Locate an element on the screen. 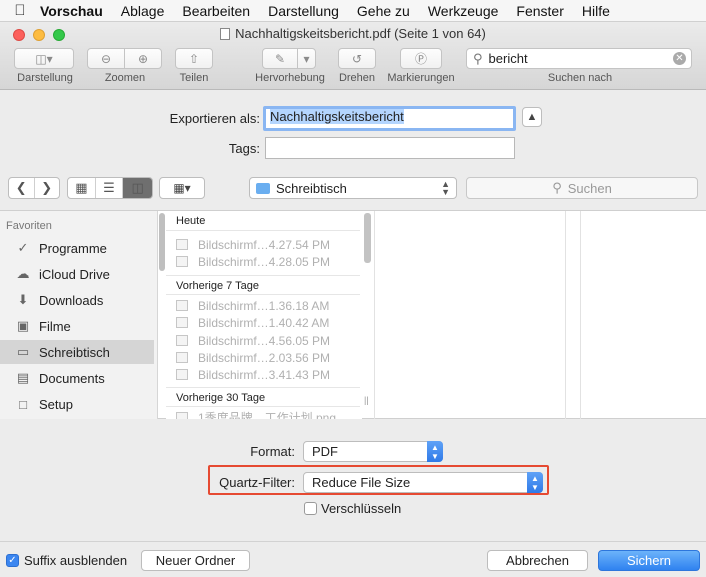  menu-bearbeiten: Bearbeiten is located at coordinates (216, 11).